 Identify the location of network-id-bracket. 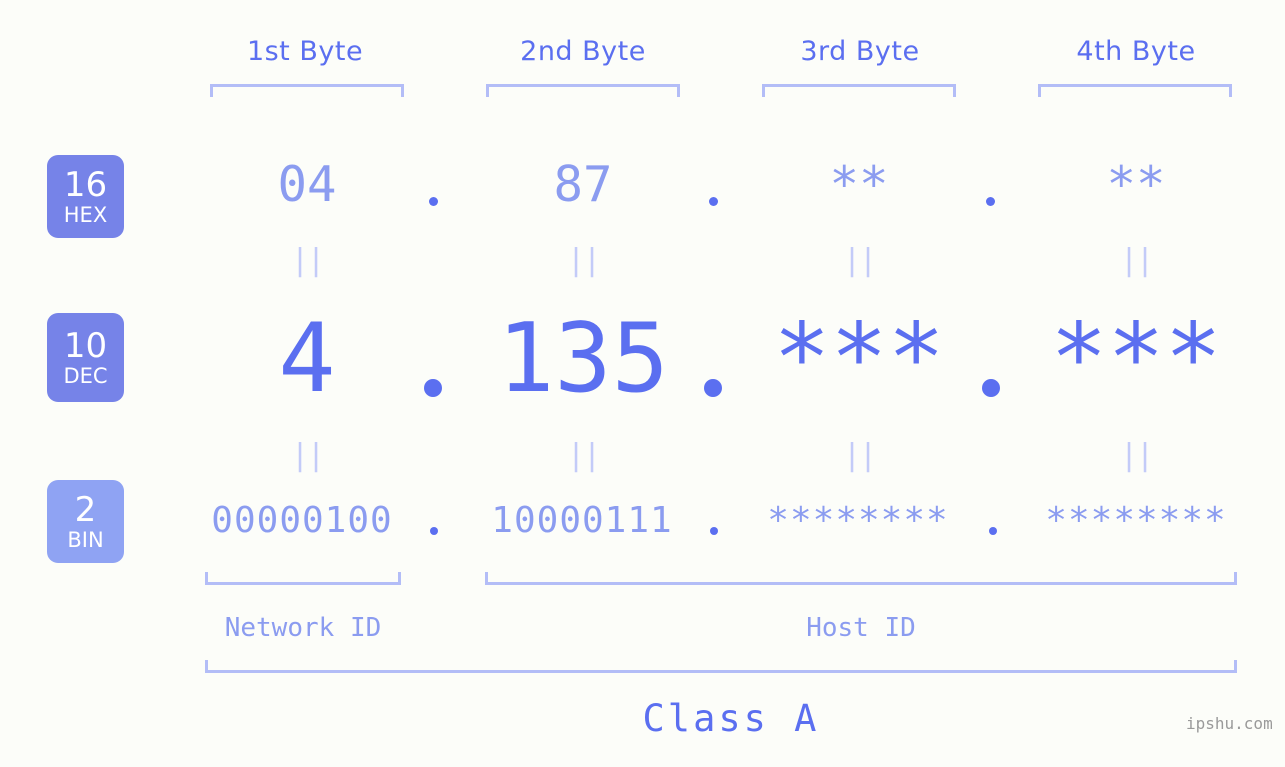
(303, 578).